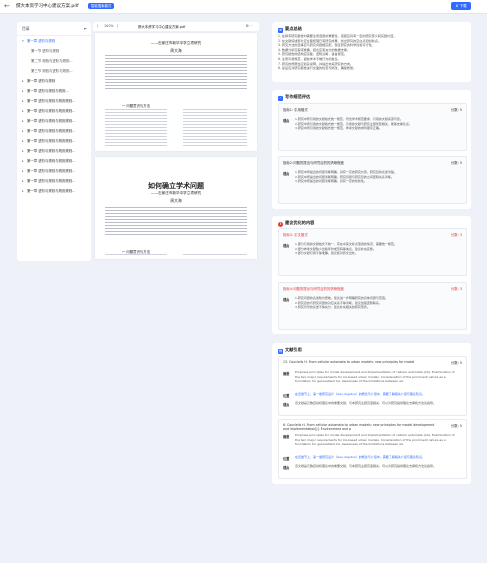  What do you see at coordinates (85, 29) in the screenshot?
I see `collapse-icon: ⇤` at bounding box center [85, 29].